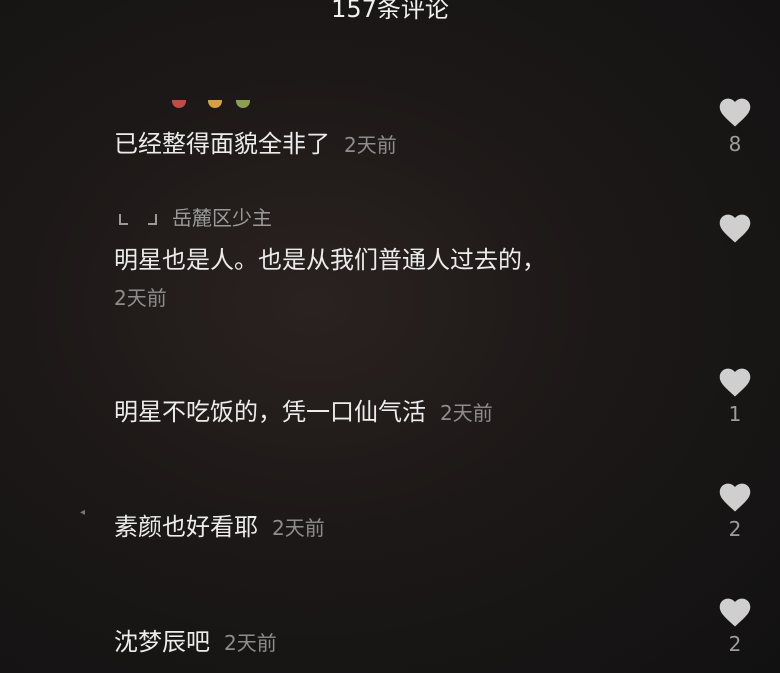 Image resolution: width=780 pixels, height=673 pixels. I want to click on comment-text-row: 明星不吃饭的，凭一口仙气活 2天前, so click(303, 409).